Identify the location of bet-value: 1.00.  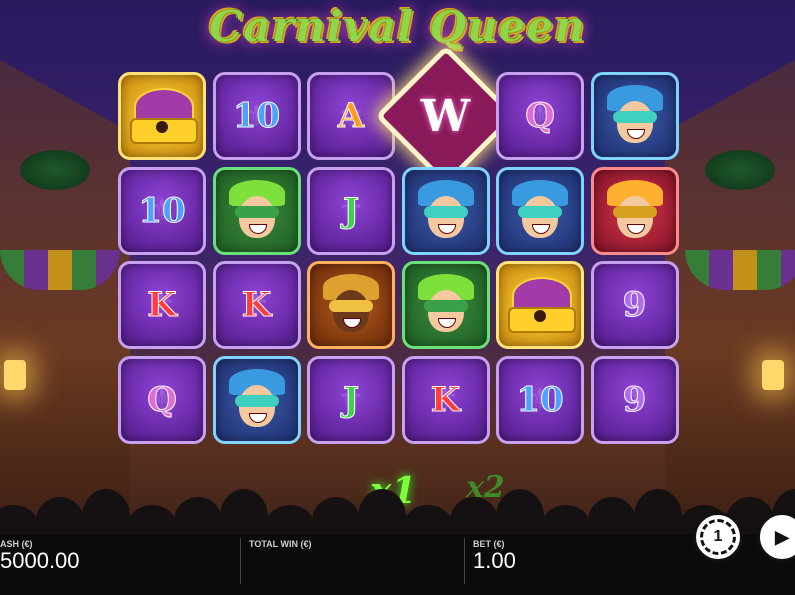
(494, 560).